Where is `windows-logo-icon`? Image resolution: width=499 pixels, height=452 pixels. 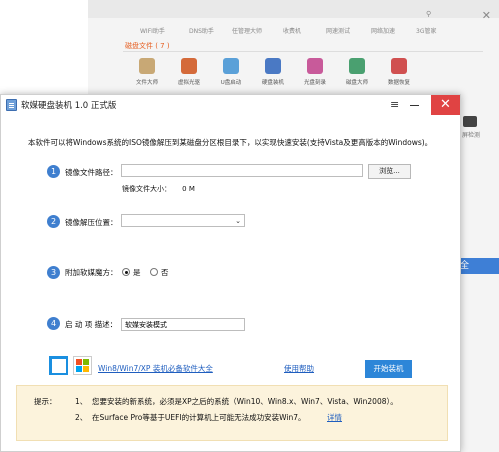 windows-logo-icon is located at coordinates (58, 365).